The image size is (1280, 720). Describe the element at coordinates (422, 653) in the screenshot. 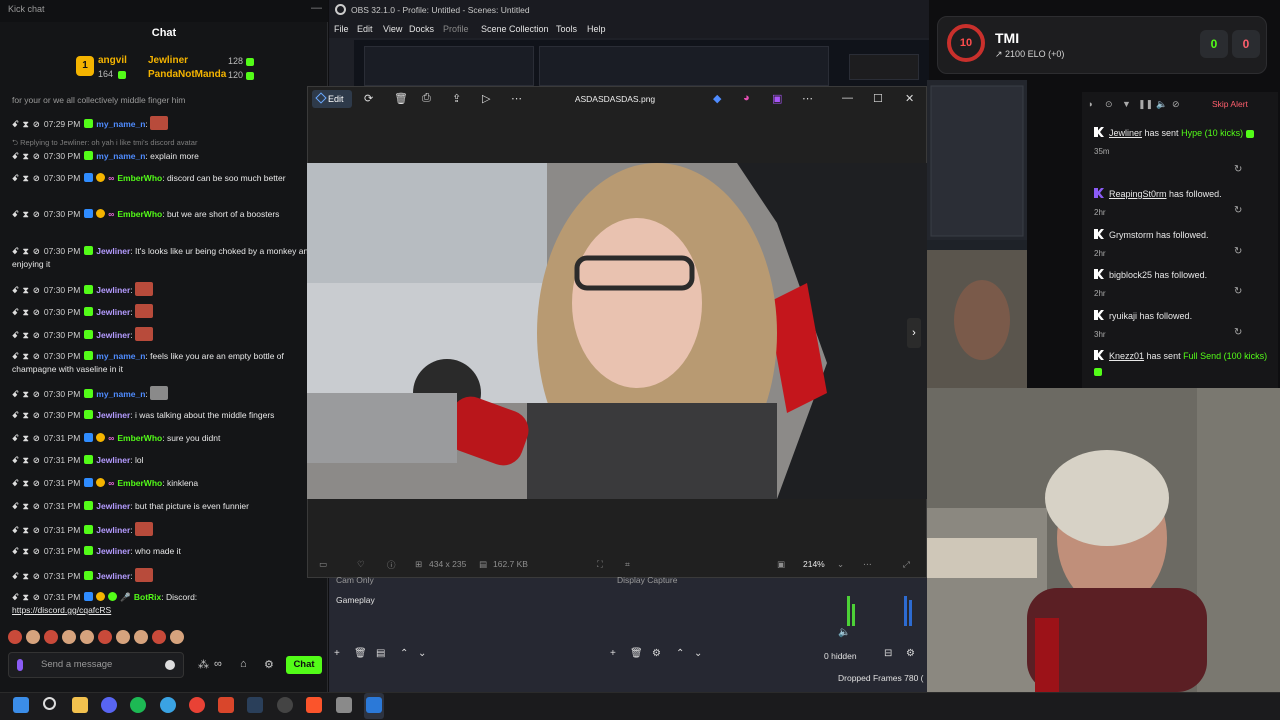

I see `move-down-icon: ⌄` at that location.